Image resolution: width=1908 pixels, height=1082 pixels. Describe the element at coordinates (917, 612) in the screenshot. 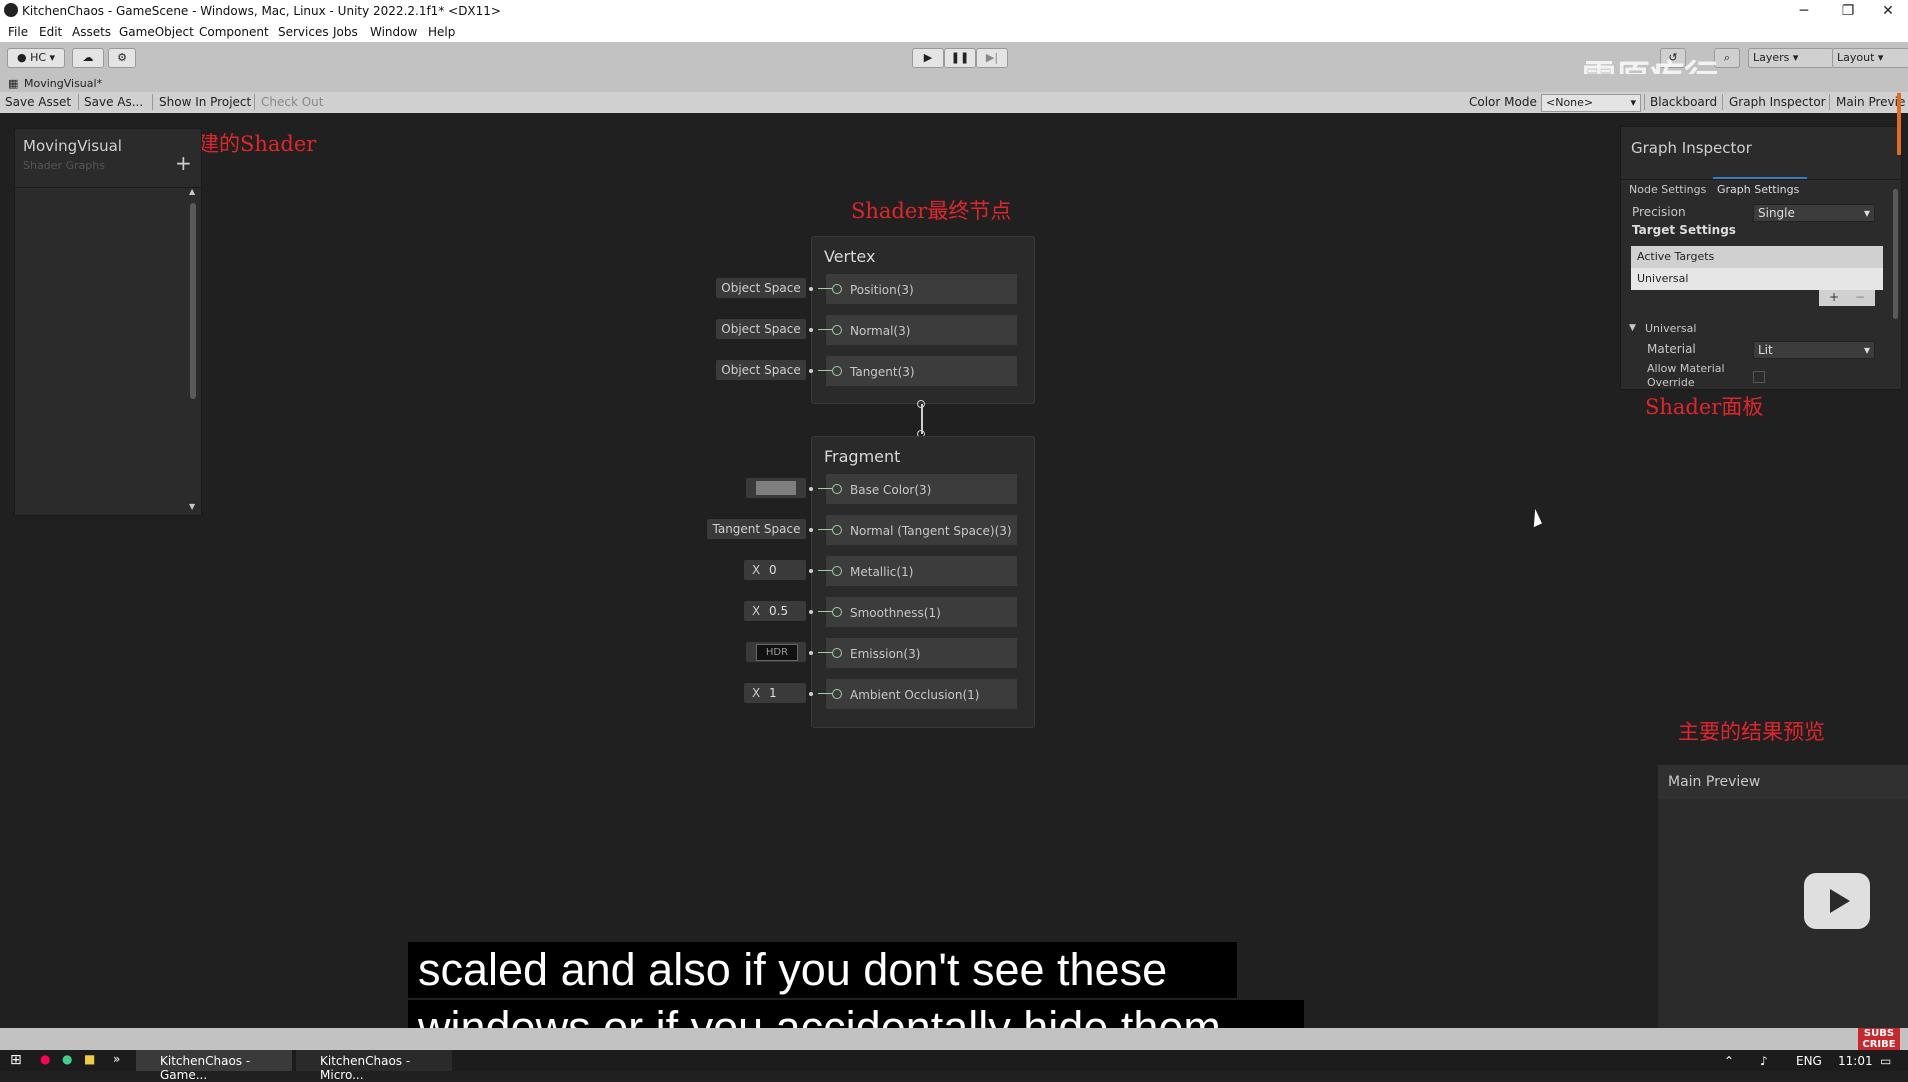

I see `fragment-slot-smoothness: Smoothness(1)` at that location.